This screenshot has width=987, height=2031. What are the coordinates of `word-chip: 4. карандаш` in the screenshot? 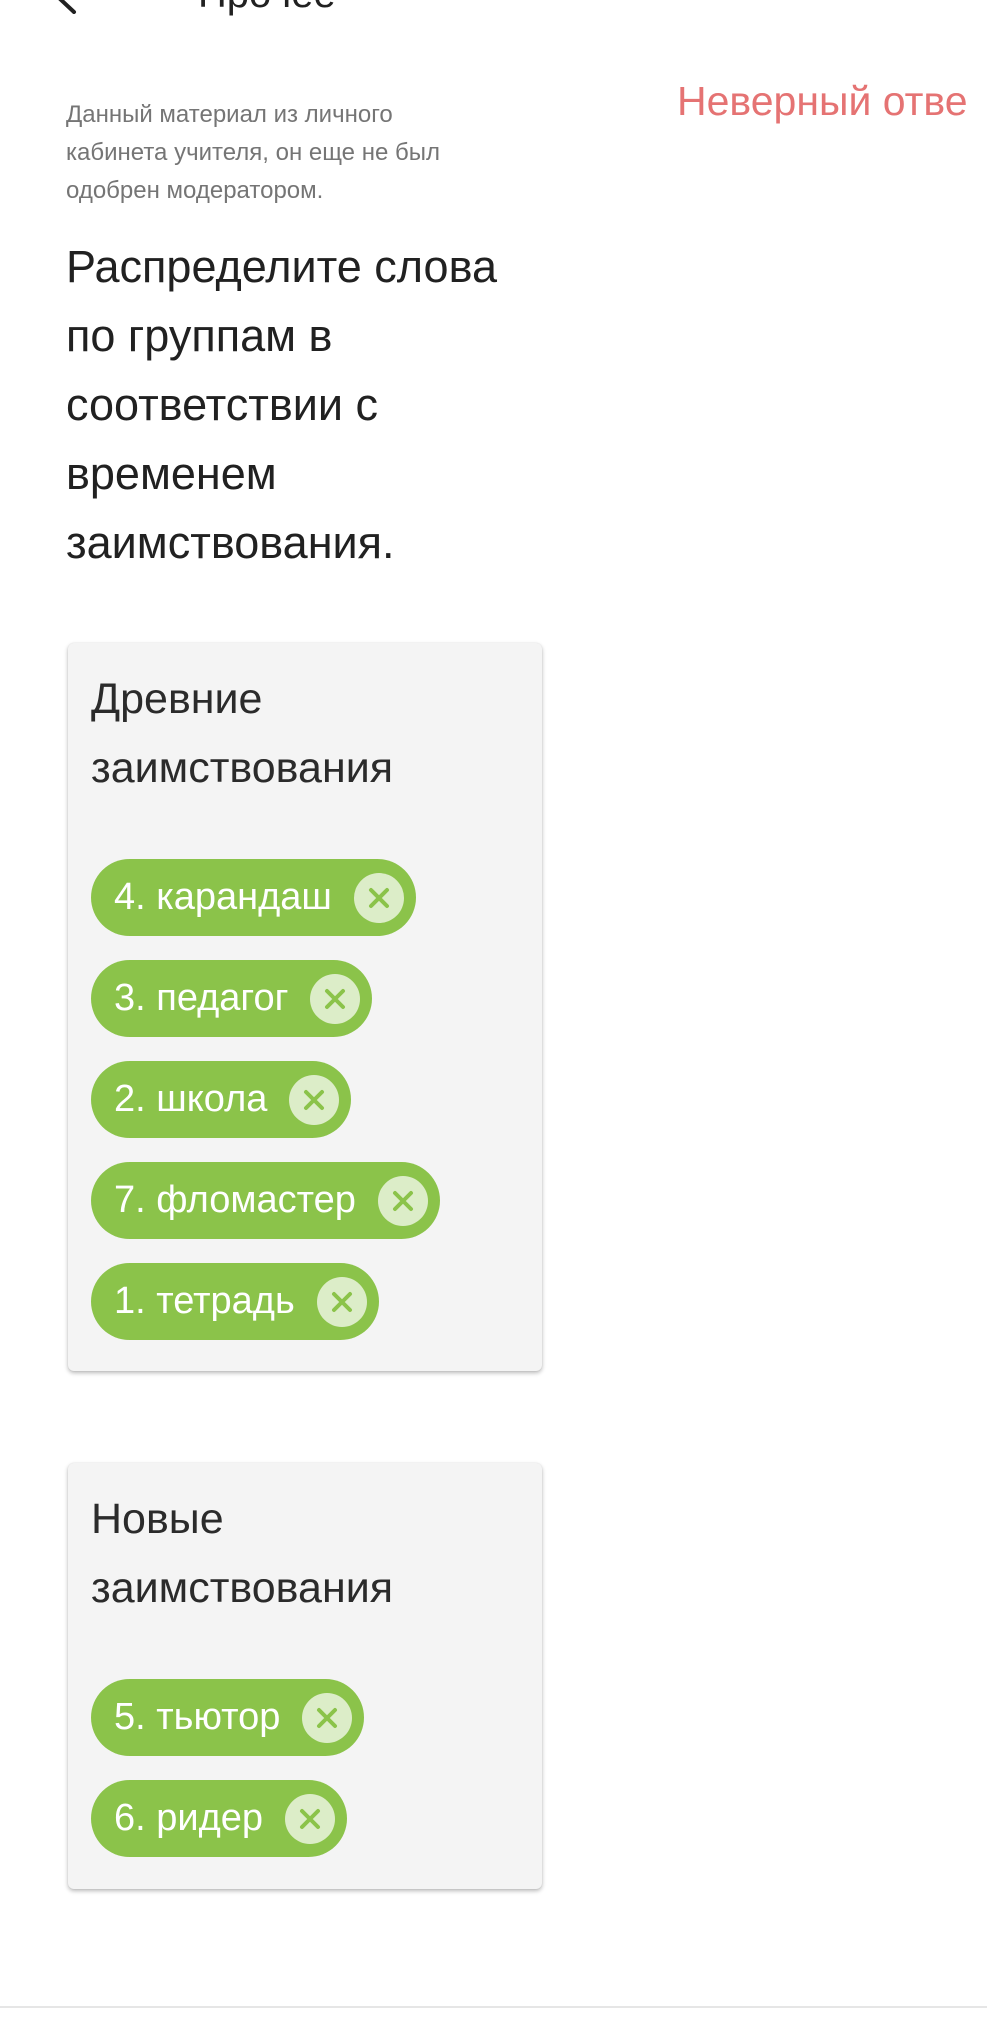 It's located at (253, 897).